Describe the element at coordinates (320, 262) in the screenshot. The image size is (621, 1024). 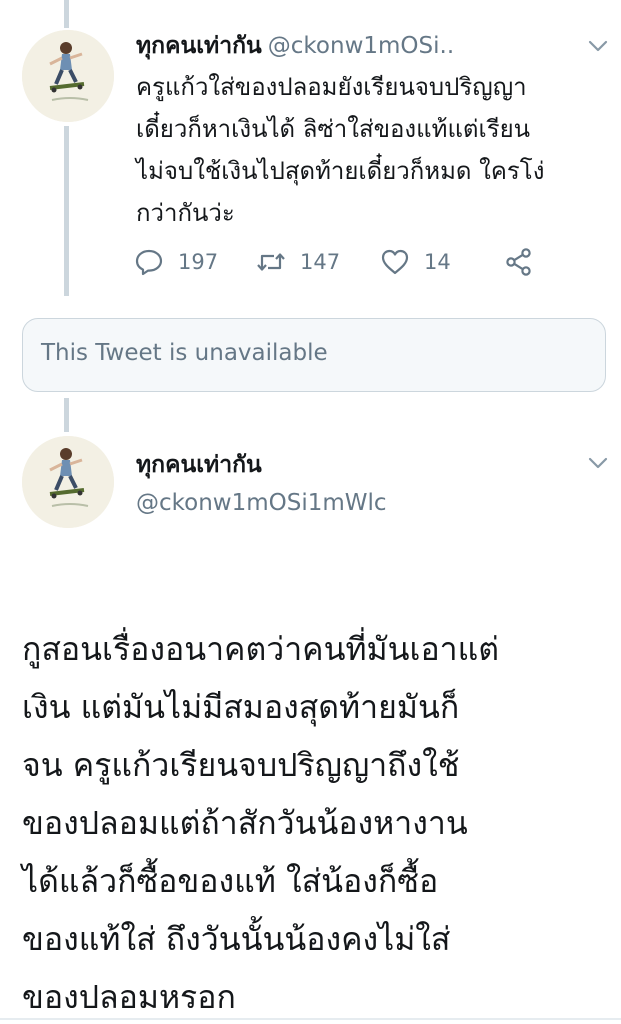
I see `retweet-count: 147` at that location.